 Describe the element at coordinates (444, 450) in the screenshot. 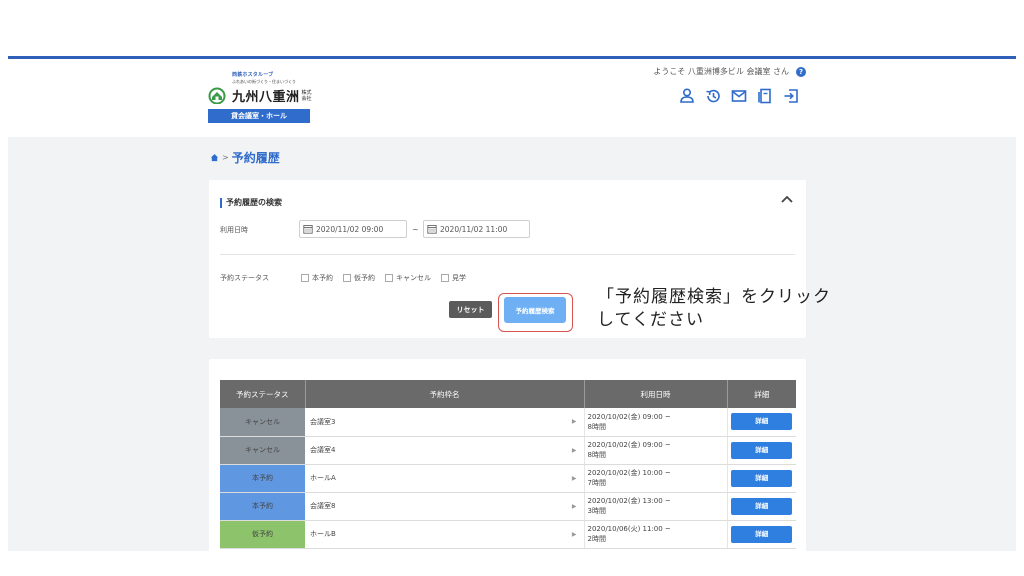

I see `name-cell: 会議室4 ▶` at that location.